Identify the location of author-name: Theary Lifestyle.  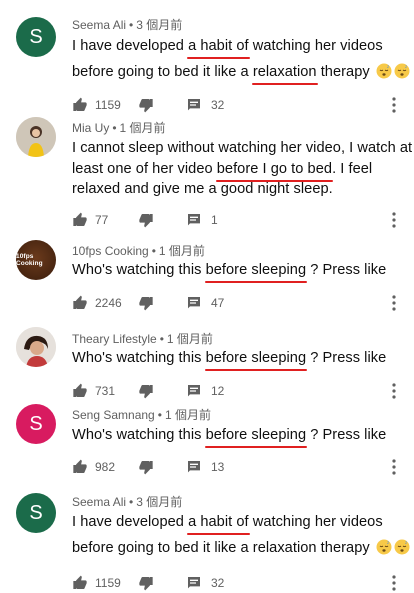
(114, 339).